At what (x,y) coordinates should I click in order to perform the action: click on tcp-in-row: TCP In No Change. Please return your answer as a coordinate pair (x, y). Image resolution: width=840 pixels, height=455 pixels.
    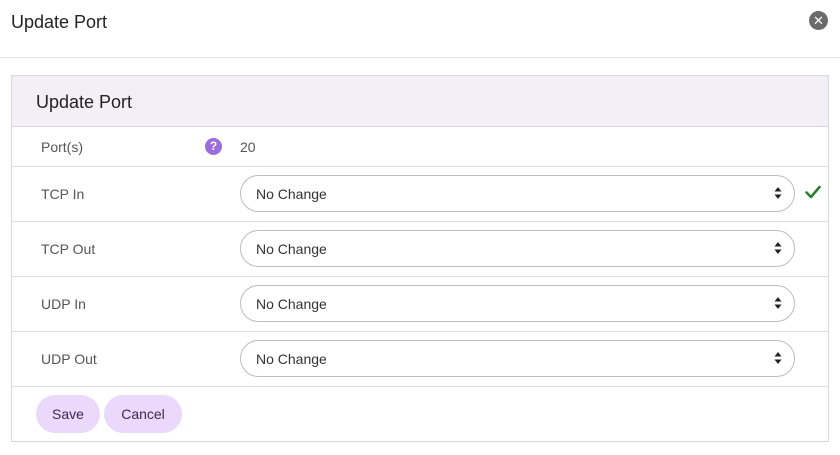
    Looking at the image, I should click on (420, 194).